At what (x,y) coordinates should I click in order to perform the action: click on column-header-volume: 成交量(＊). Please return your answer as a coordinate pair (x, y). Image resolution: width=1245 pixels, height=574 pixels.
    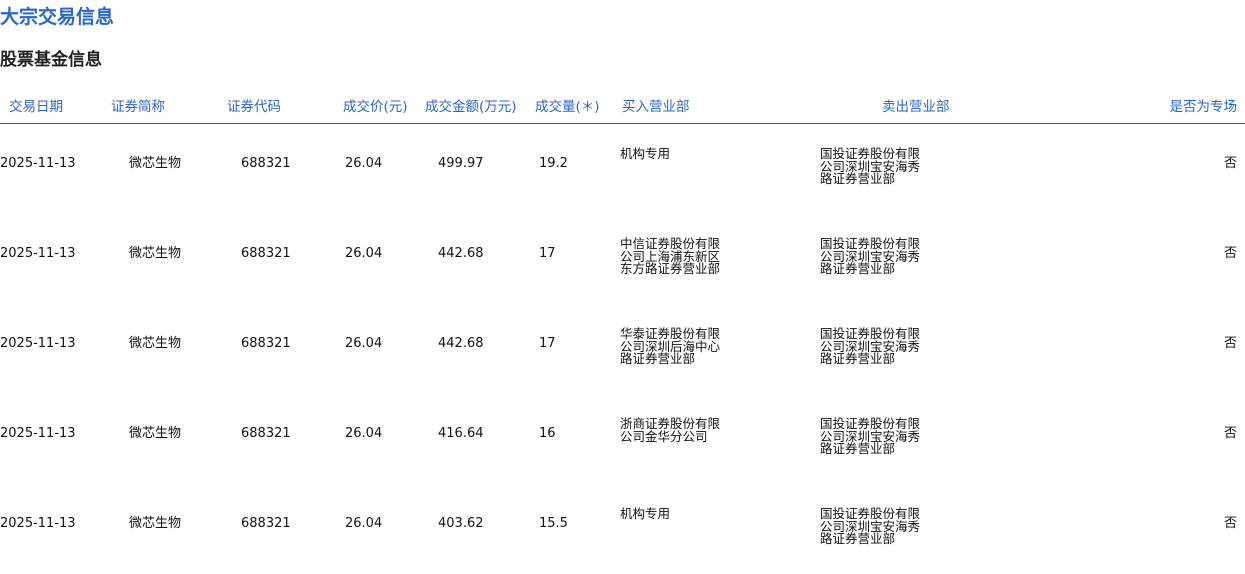
    Looking at the image, I should click on (567, 107).